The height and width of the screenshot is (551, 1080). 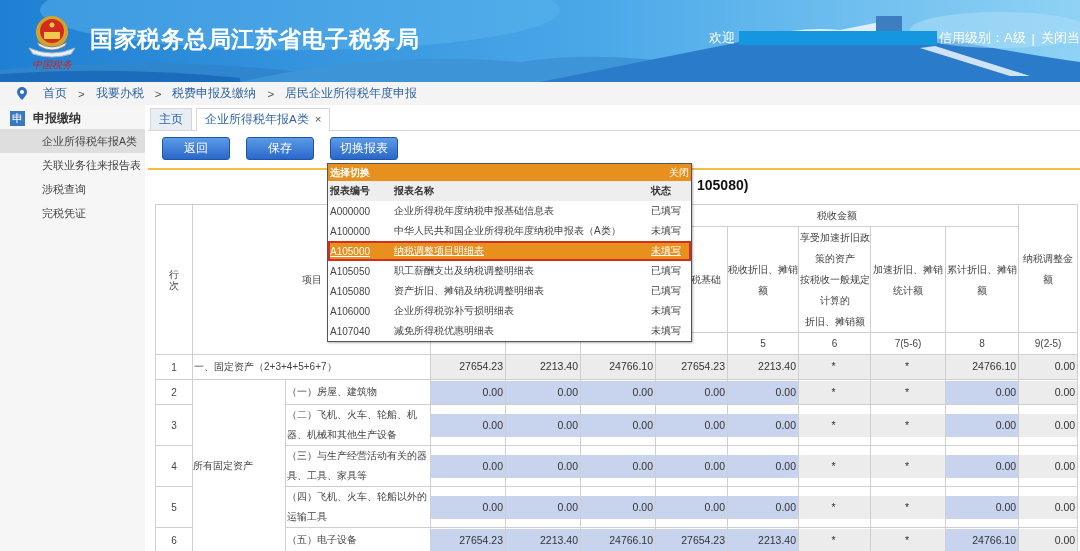 I want to click on location-pin-icon, so click(x=22, y=93).